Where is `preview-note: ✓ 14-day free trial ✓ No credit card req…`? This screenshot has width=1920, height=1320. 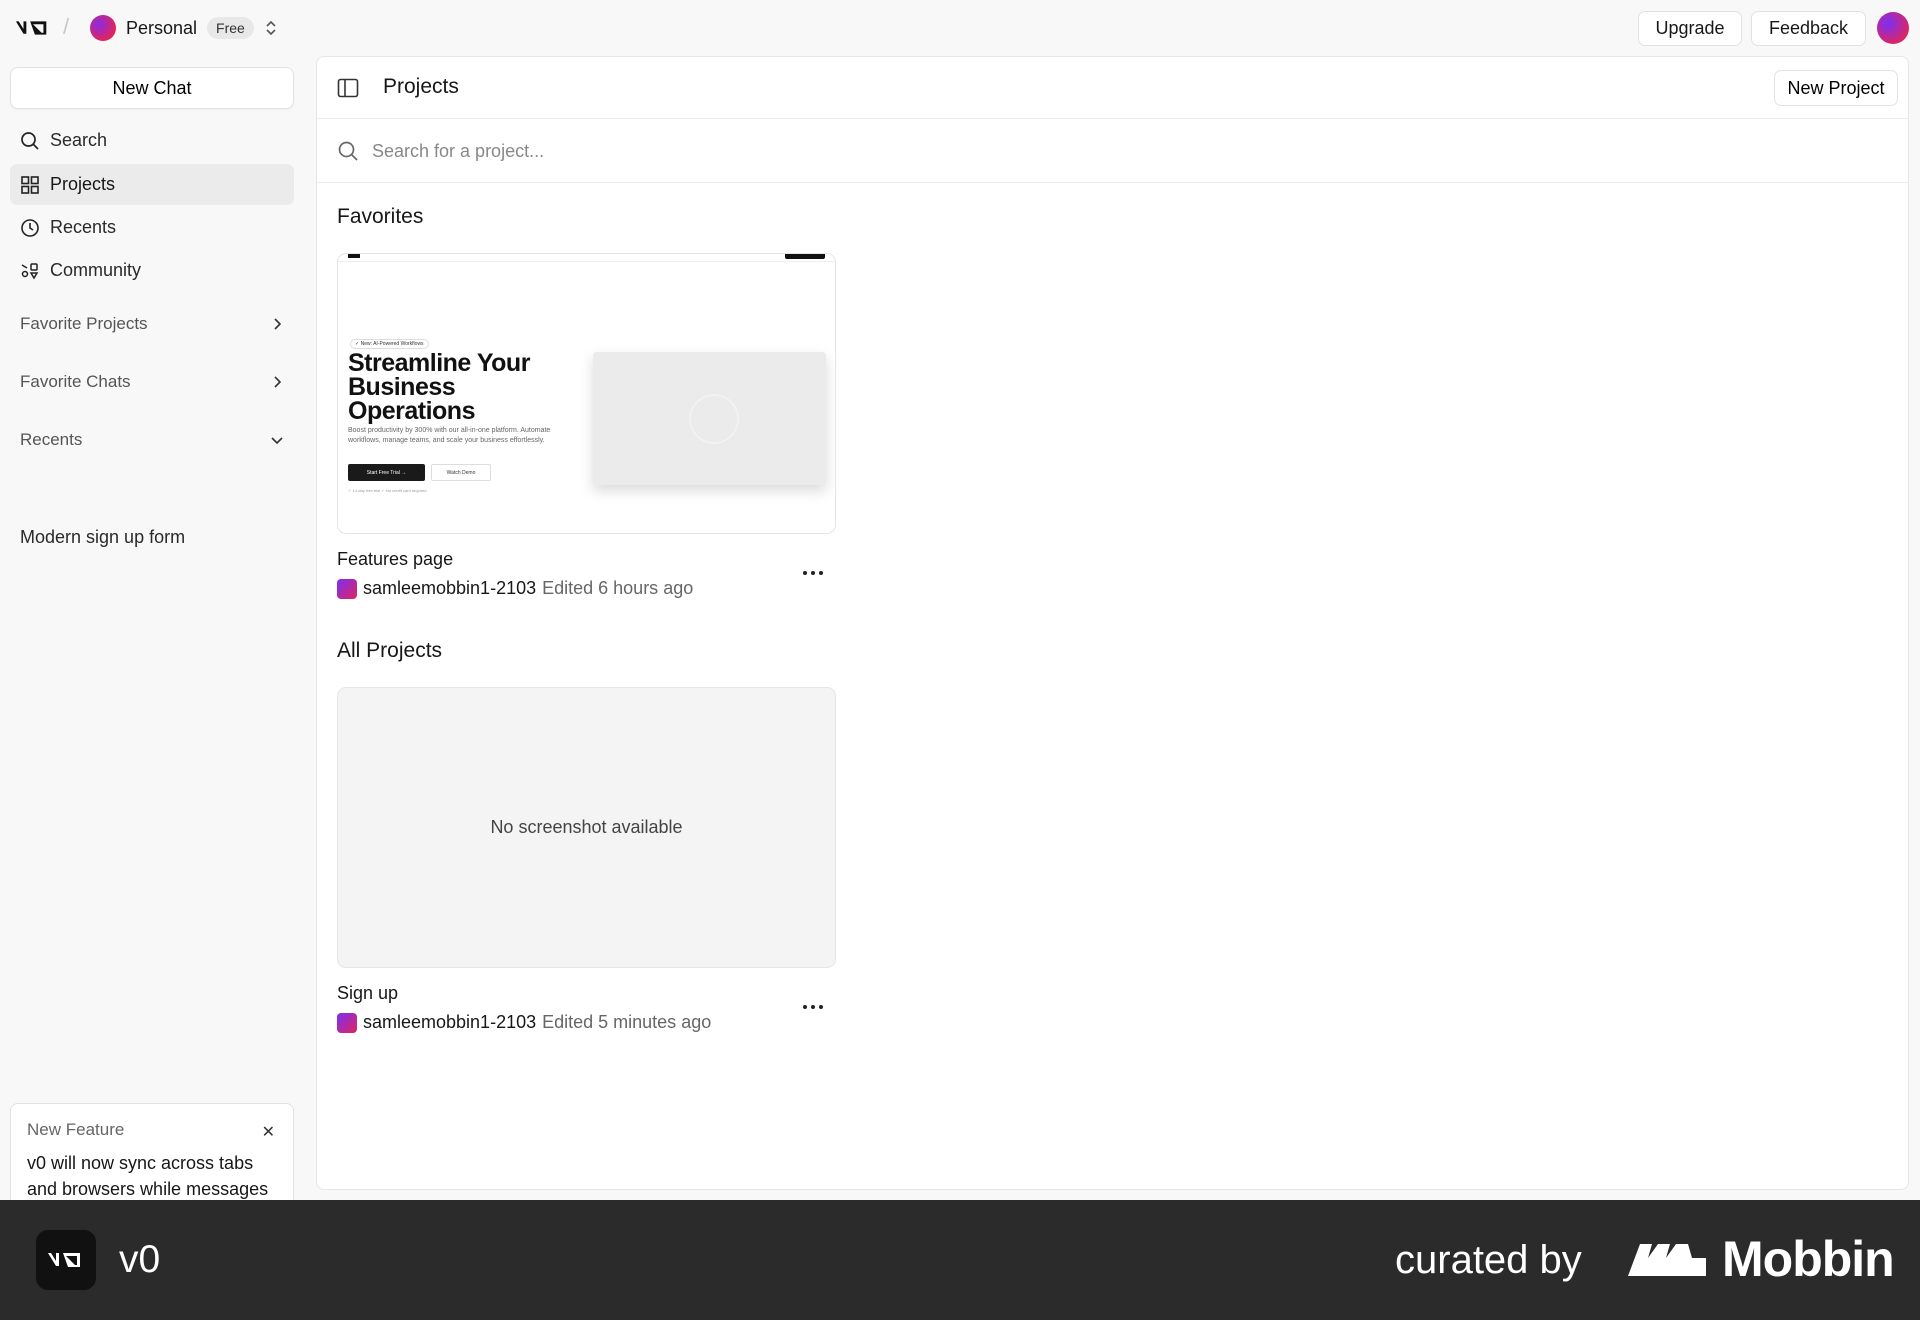 preview-note: ✓ 14-day free trial ✓ No credit card req… is located at coordinates (387, 490).